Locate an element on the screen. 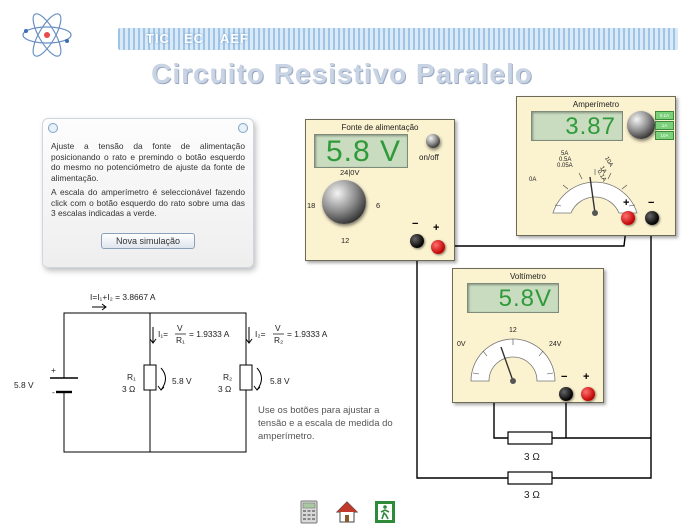  source-voltage-label: 5.8 V is located at coordinates (24, 385).